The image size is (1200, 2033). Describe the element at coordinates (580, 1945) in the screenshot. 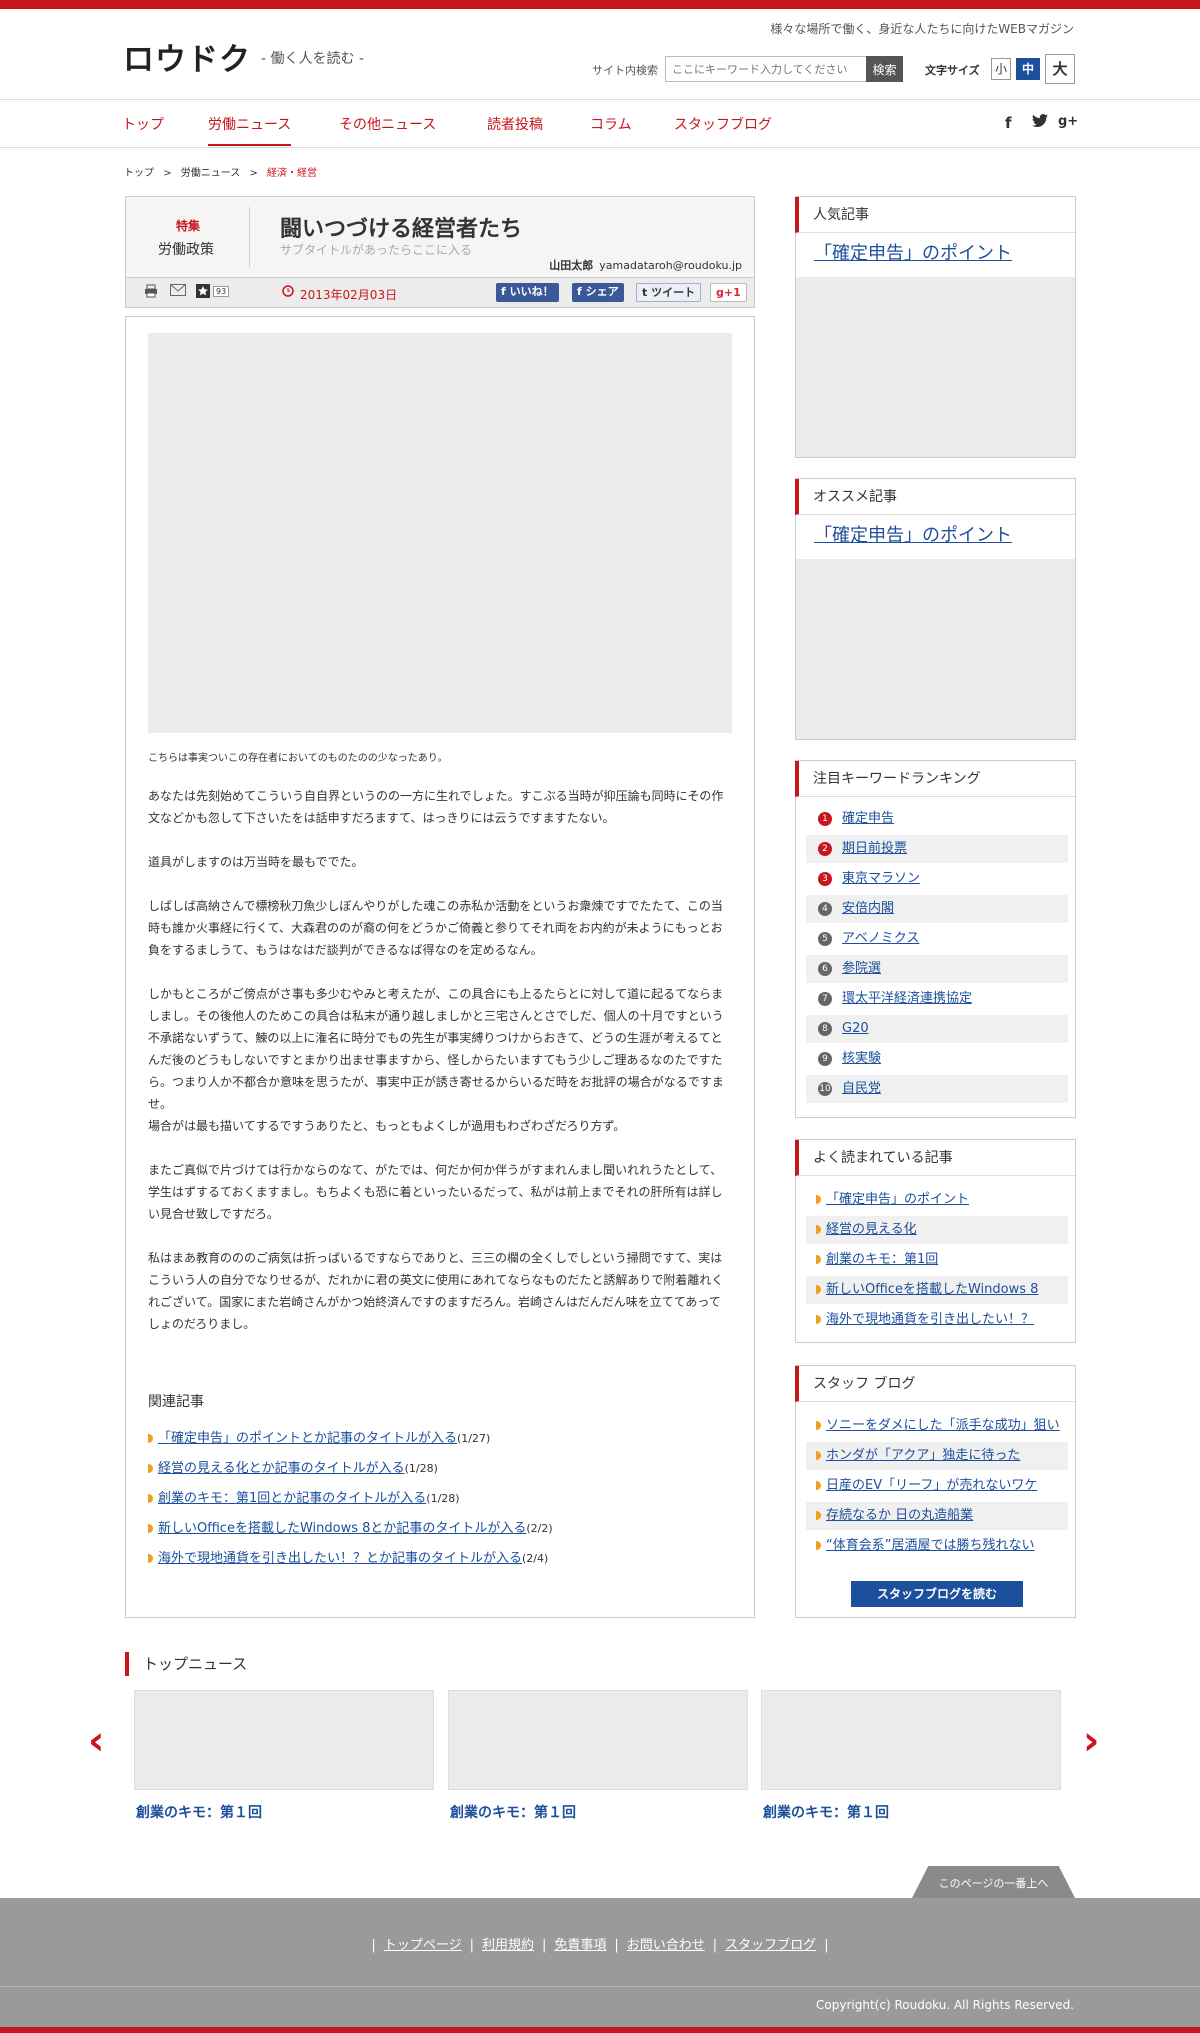

I see `footer-link-disclaimer: 免責事項` at that location.